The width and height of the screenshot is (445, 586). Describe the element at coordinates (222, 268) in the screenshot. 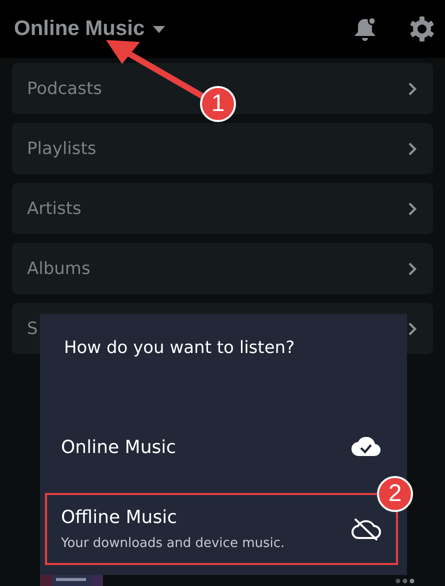

I see `library-row: Albums` at that location.